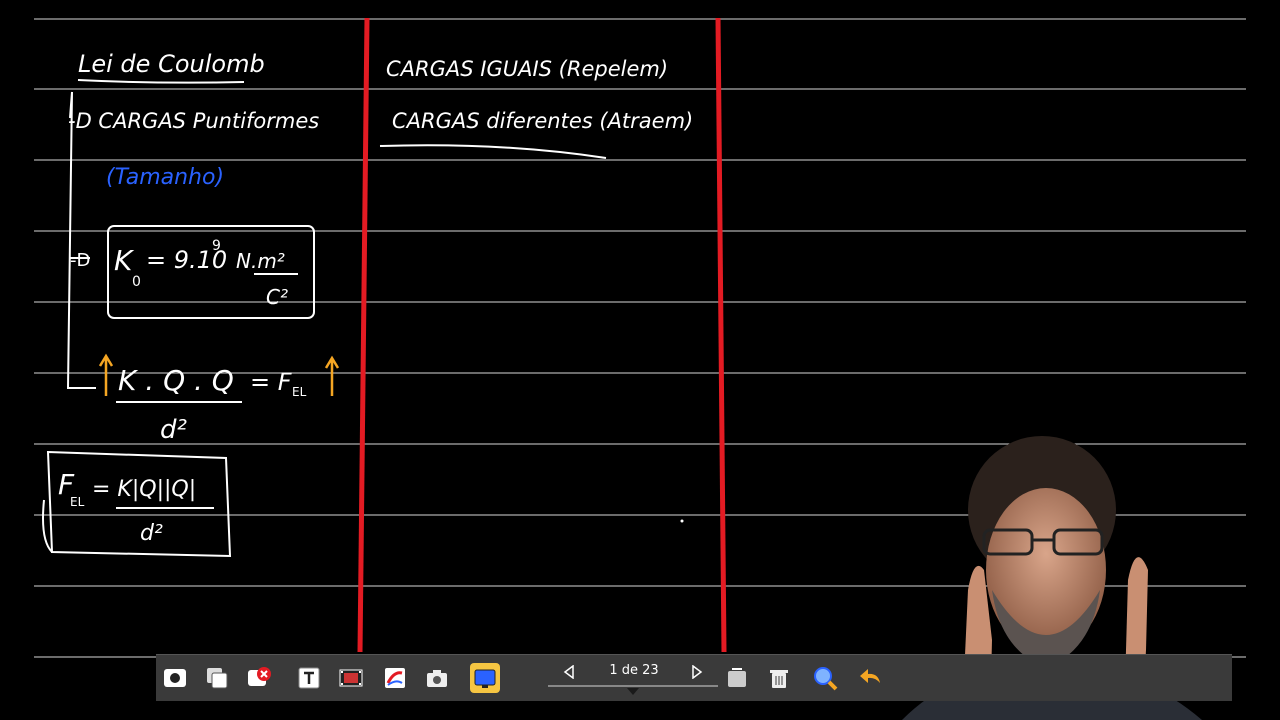  I want to click on prev-page-button, so click(569, 672).